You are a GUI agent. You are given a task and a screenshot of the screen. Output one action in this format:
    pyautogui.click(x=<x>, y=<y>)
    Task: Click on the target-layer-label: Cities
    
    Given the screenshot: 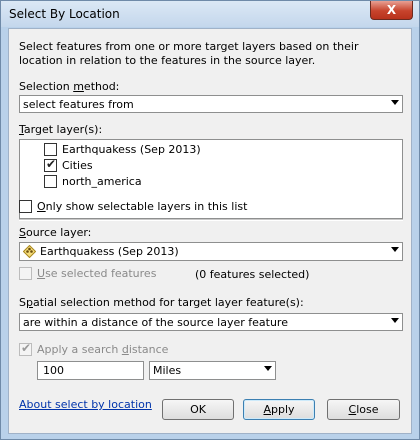 What is the action you would take?
    pyautogui.click(x=77, y=165)
    